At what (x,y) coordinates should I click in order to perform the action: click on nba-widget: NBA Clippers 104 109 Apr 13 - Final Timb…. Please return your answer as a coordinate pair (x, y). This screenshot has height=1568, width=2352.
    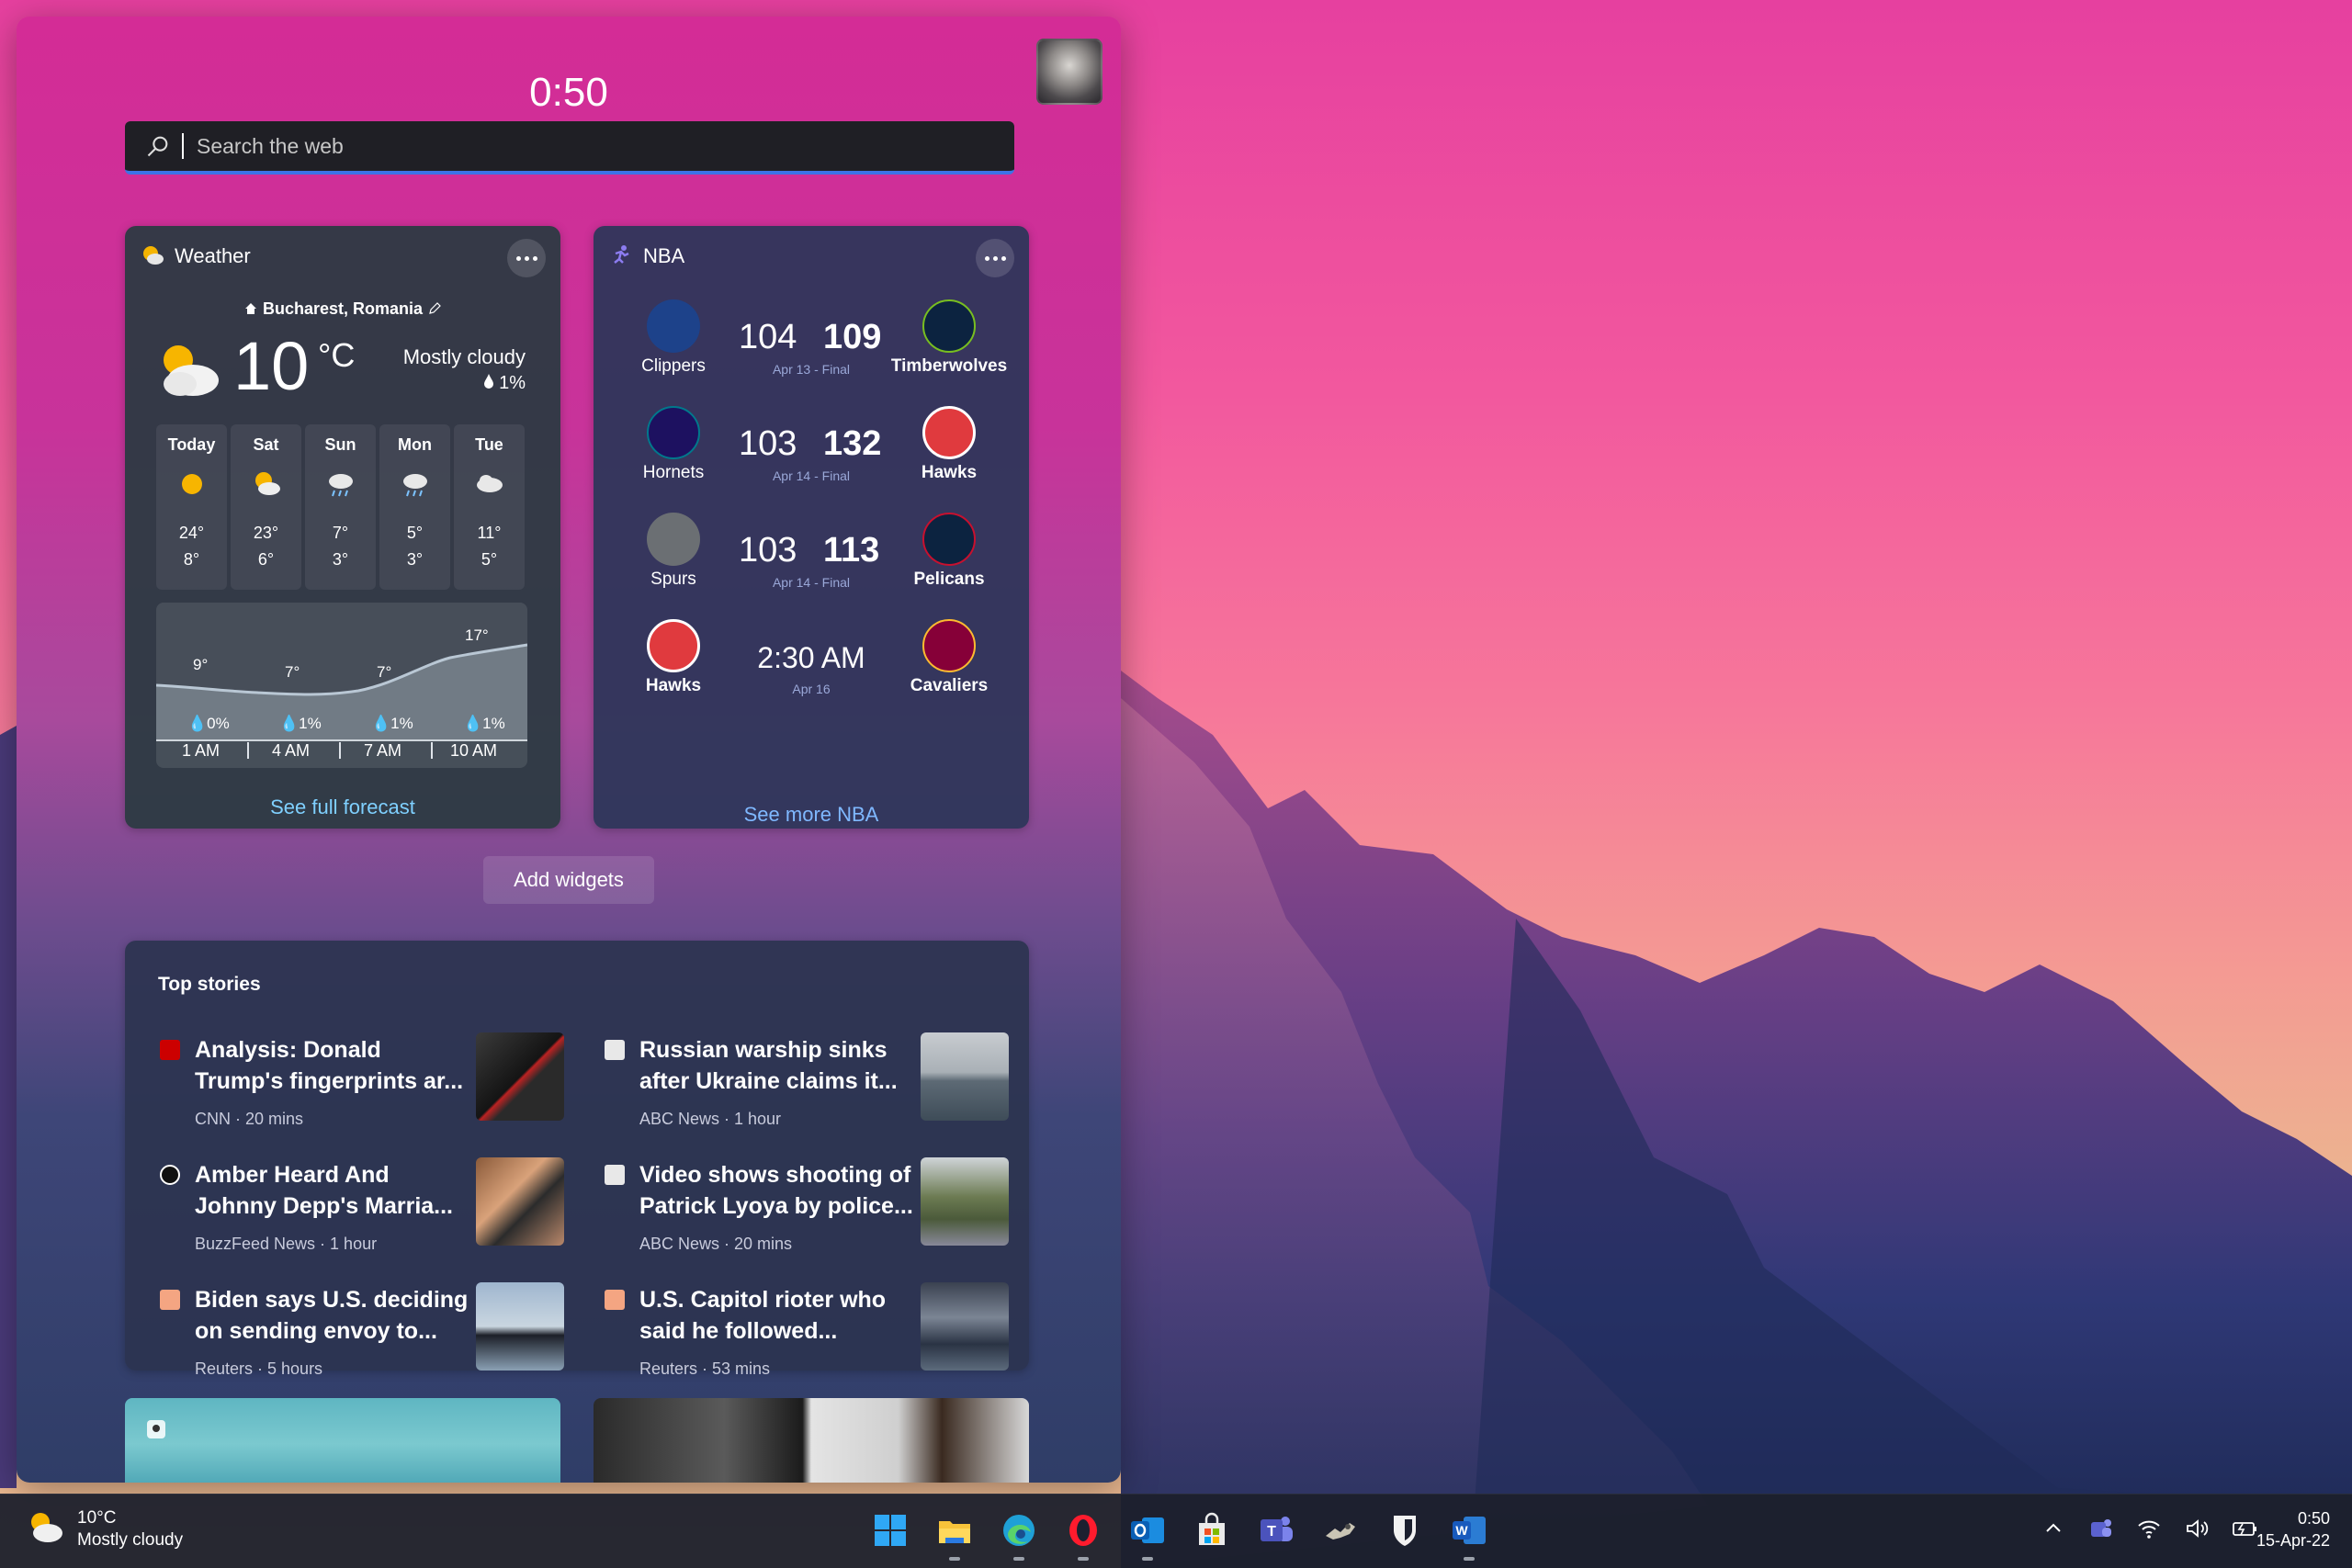
    Looking at the image, I should click on (811, 528).